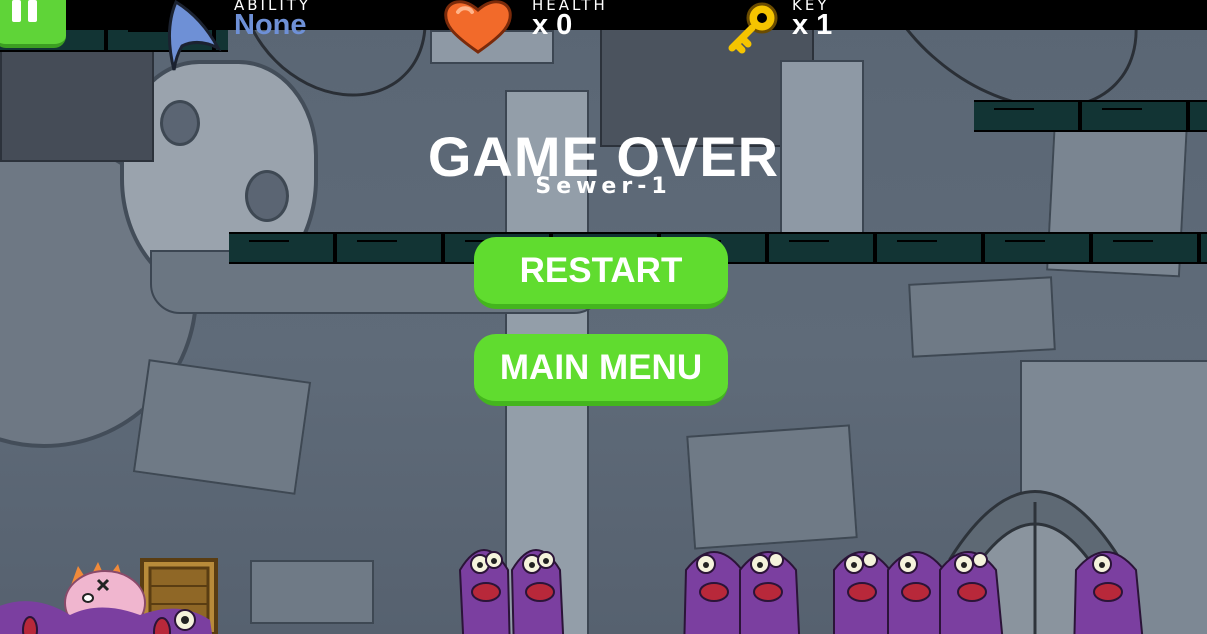  Describe the element at coordinates (603, 186) in the screenshot. I see `level-name: Sewer-1` at that location.